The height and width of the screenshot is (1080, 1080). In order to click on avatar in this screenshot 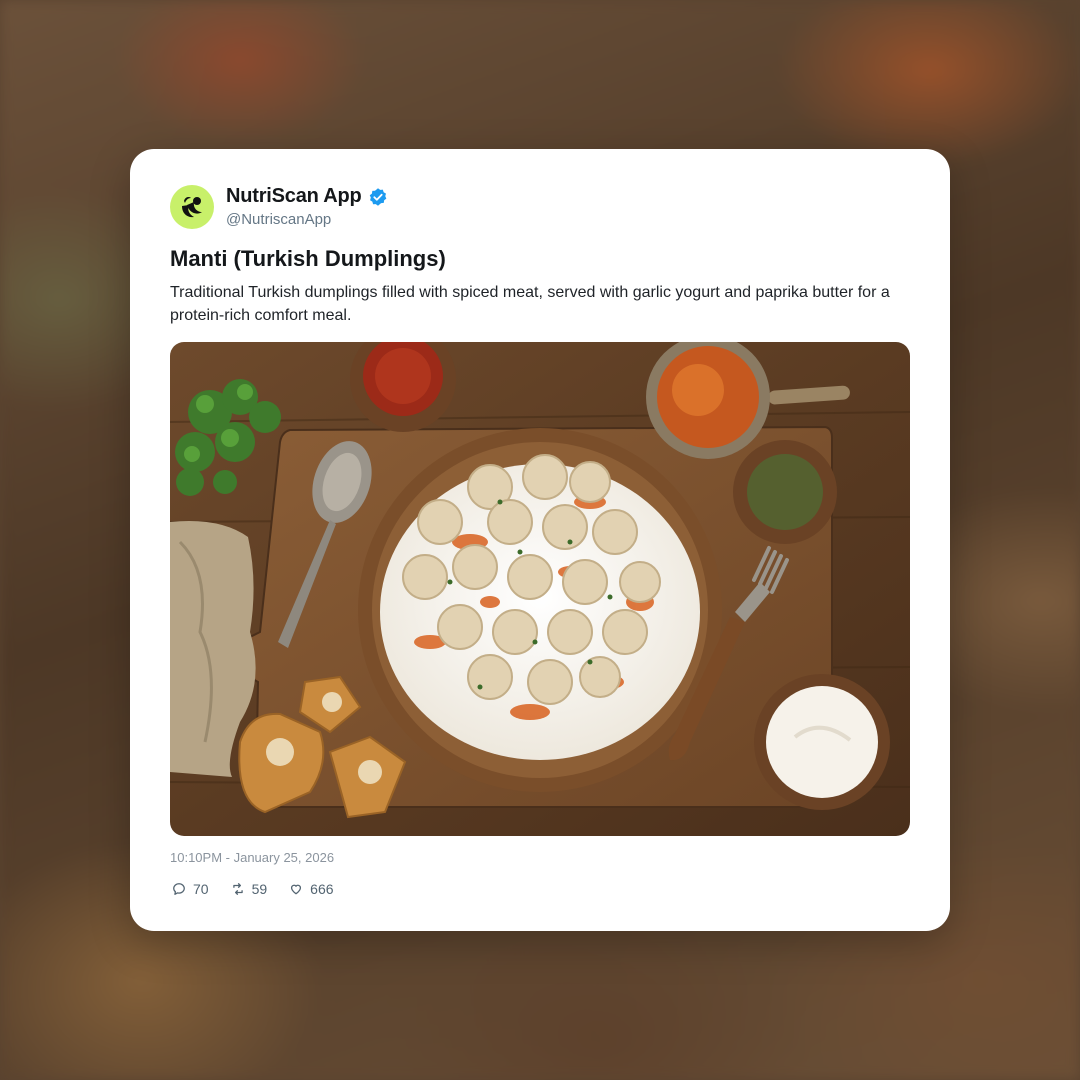, I will do `click(192, 207)`.